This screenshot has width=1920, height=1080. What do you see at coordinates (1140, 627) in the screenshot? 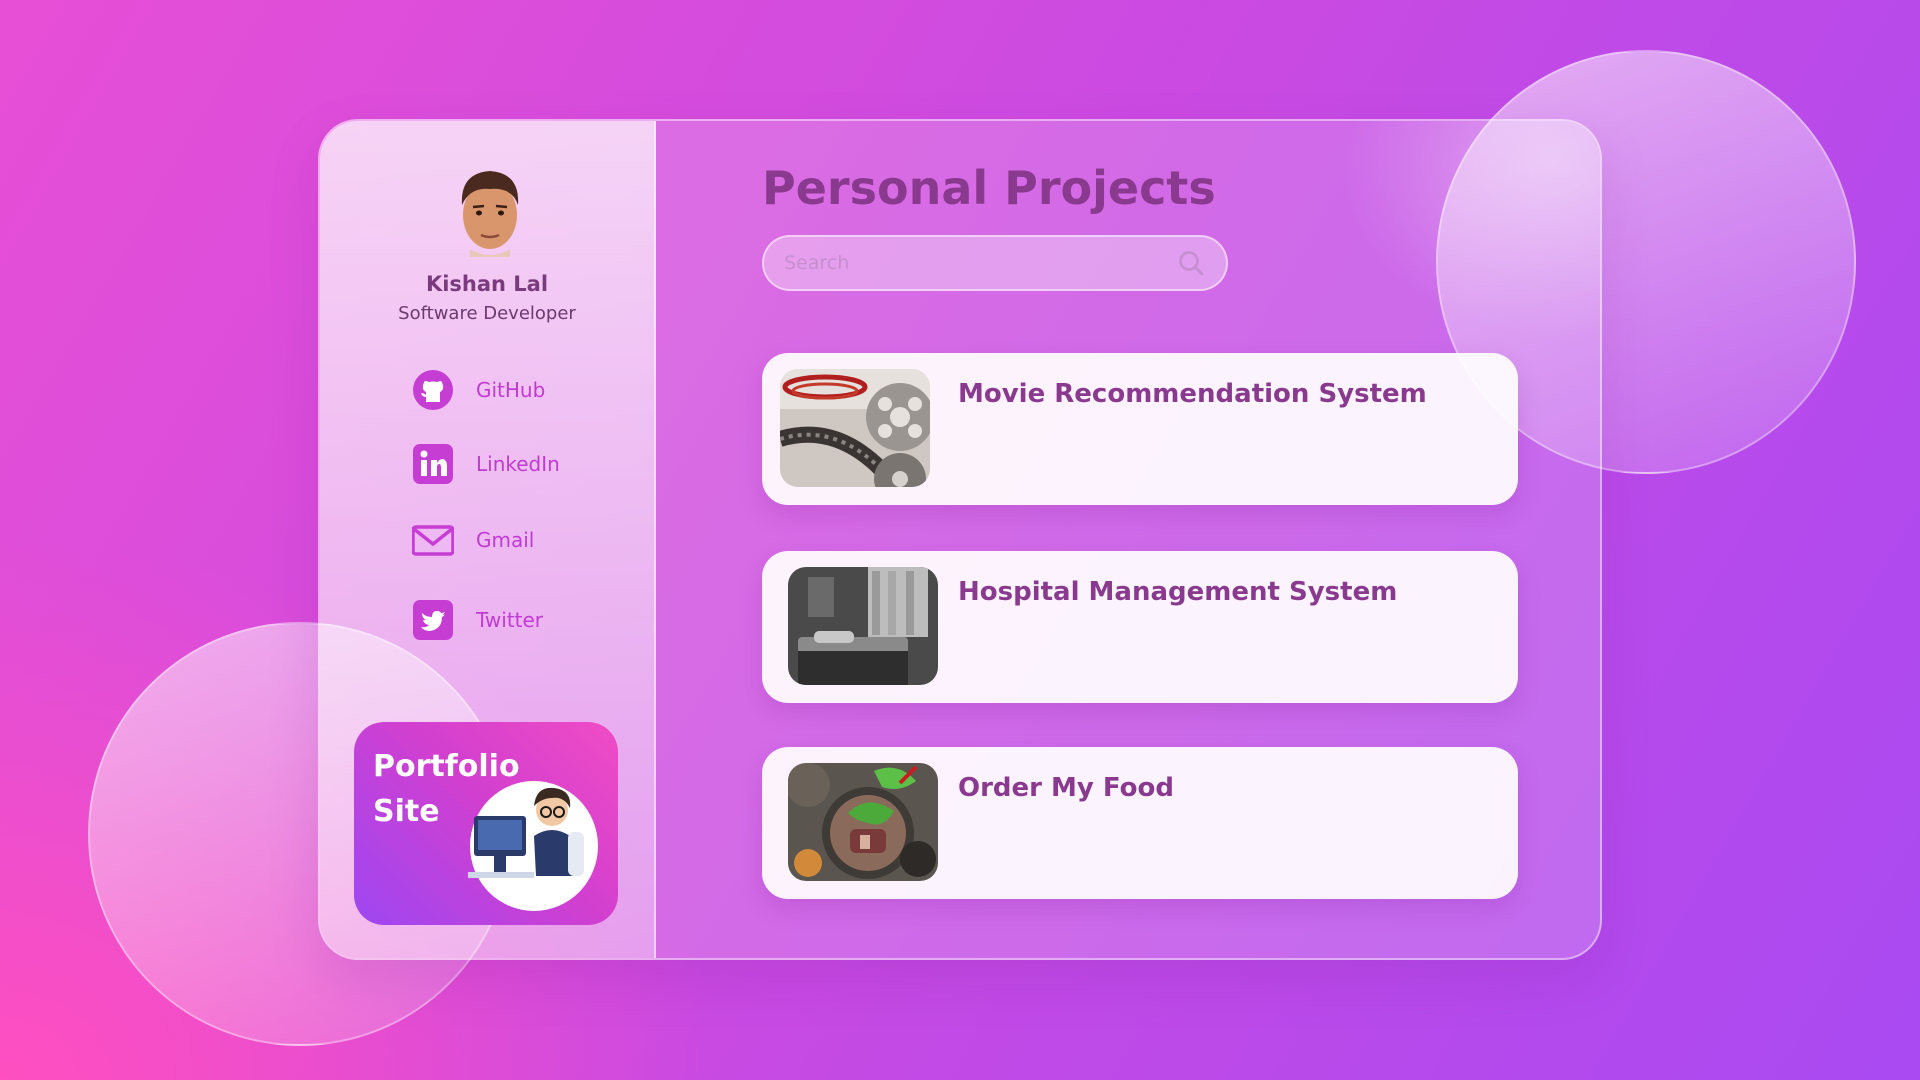
I see `project-card-hospital: Hospital Management System` at bounding box center [1140, 627].